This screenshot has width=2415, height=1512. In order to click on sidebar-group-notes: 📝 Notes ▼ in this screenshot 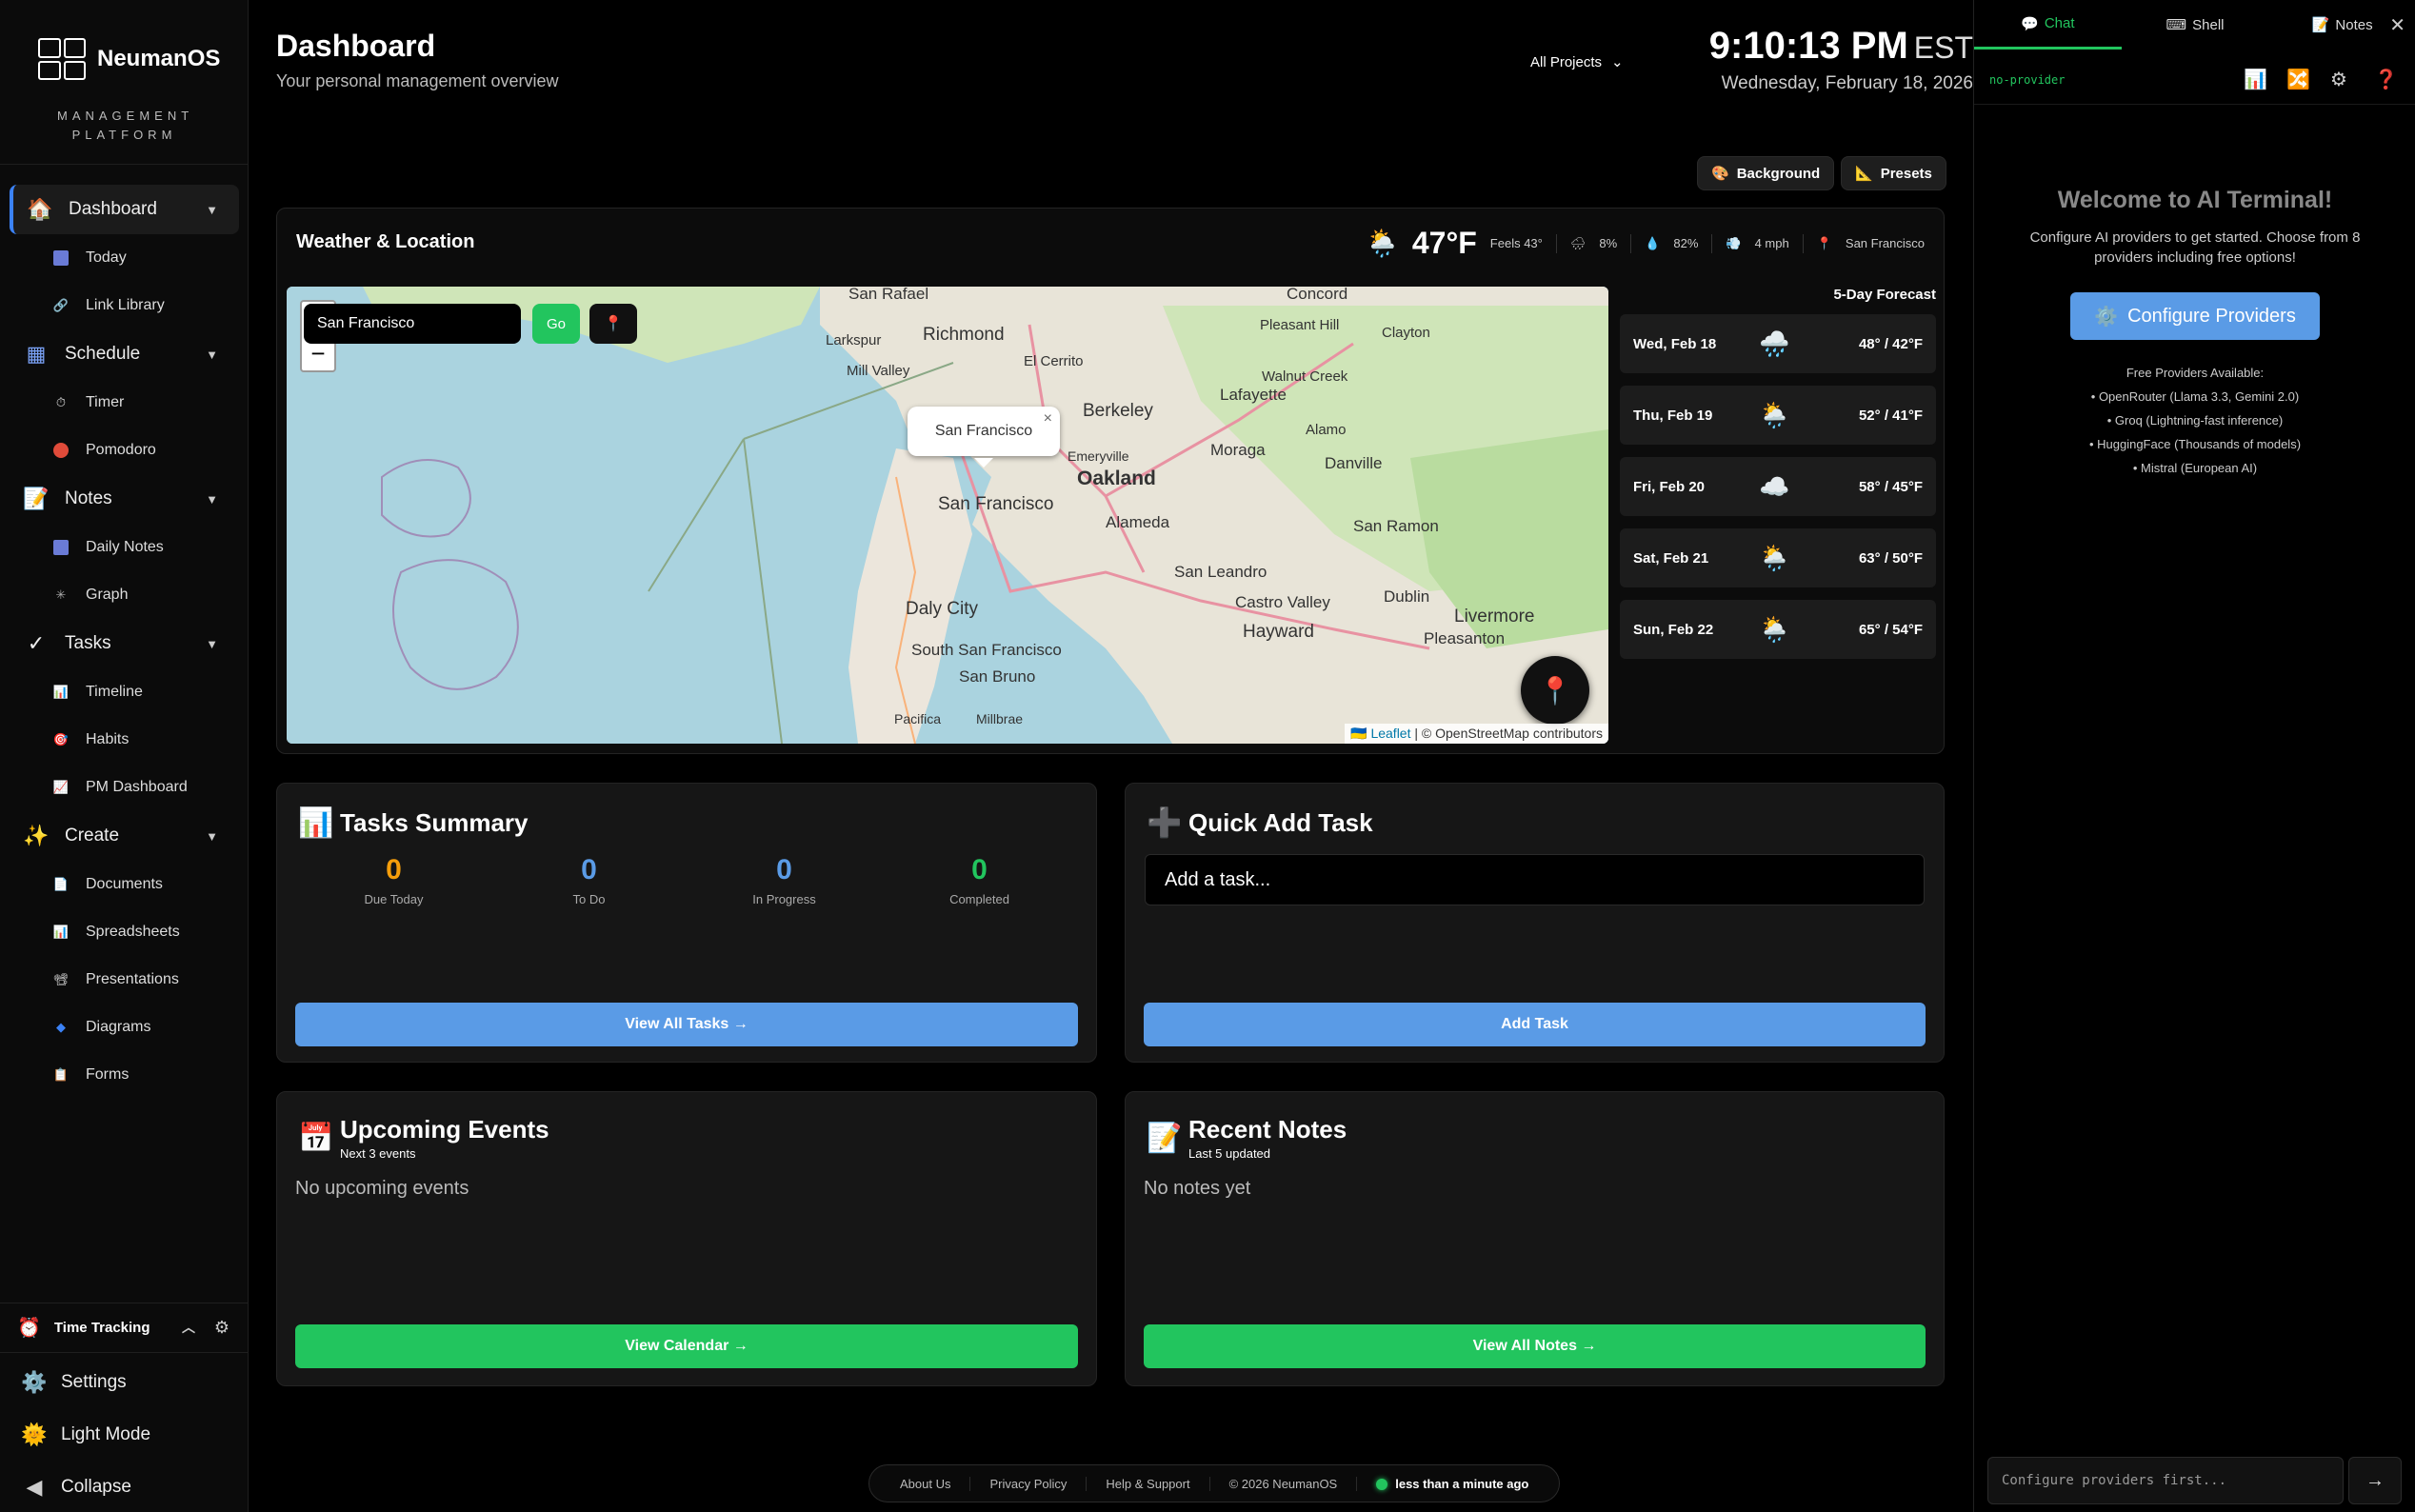, I will do `click(125, 499)`.